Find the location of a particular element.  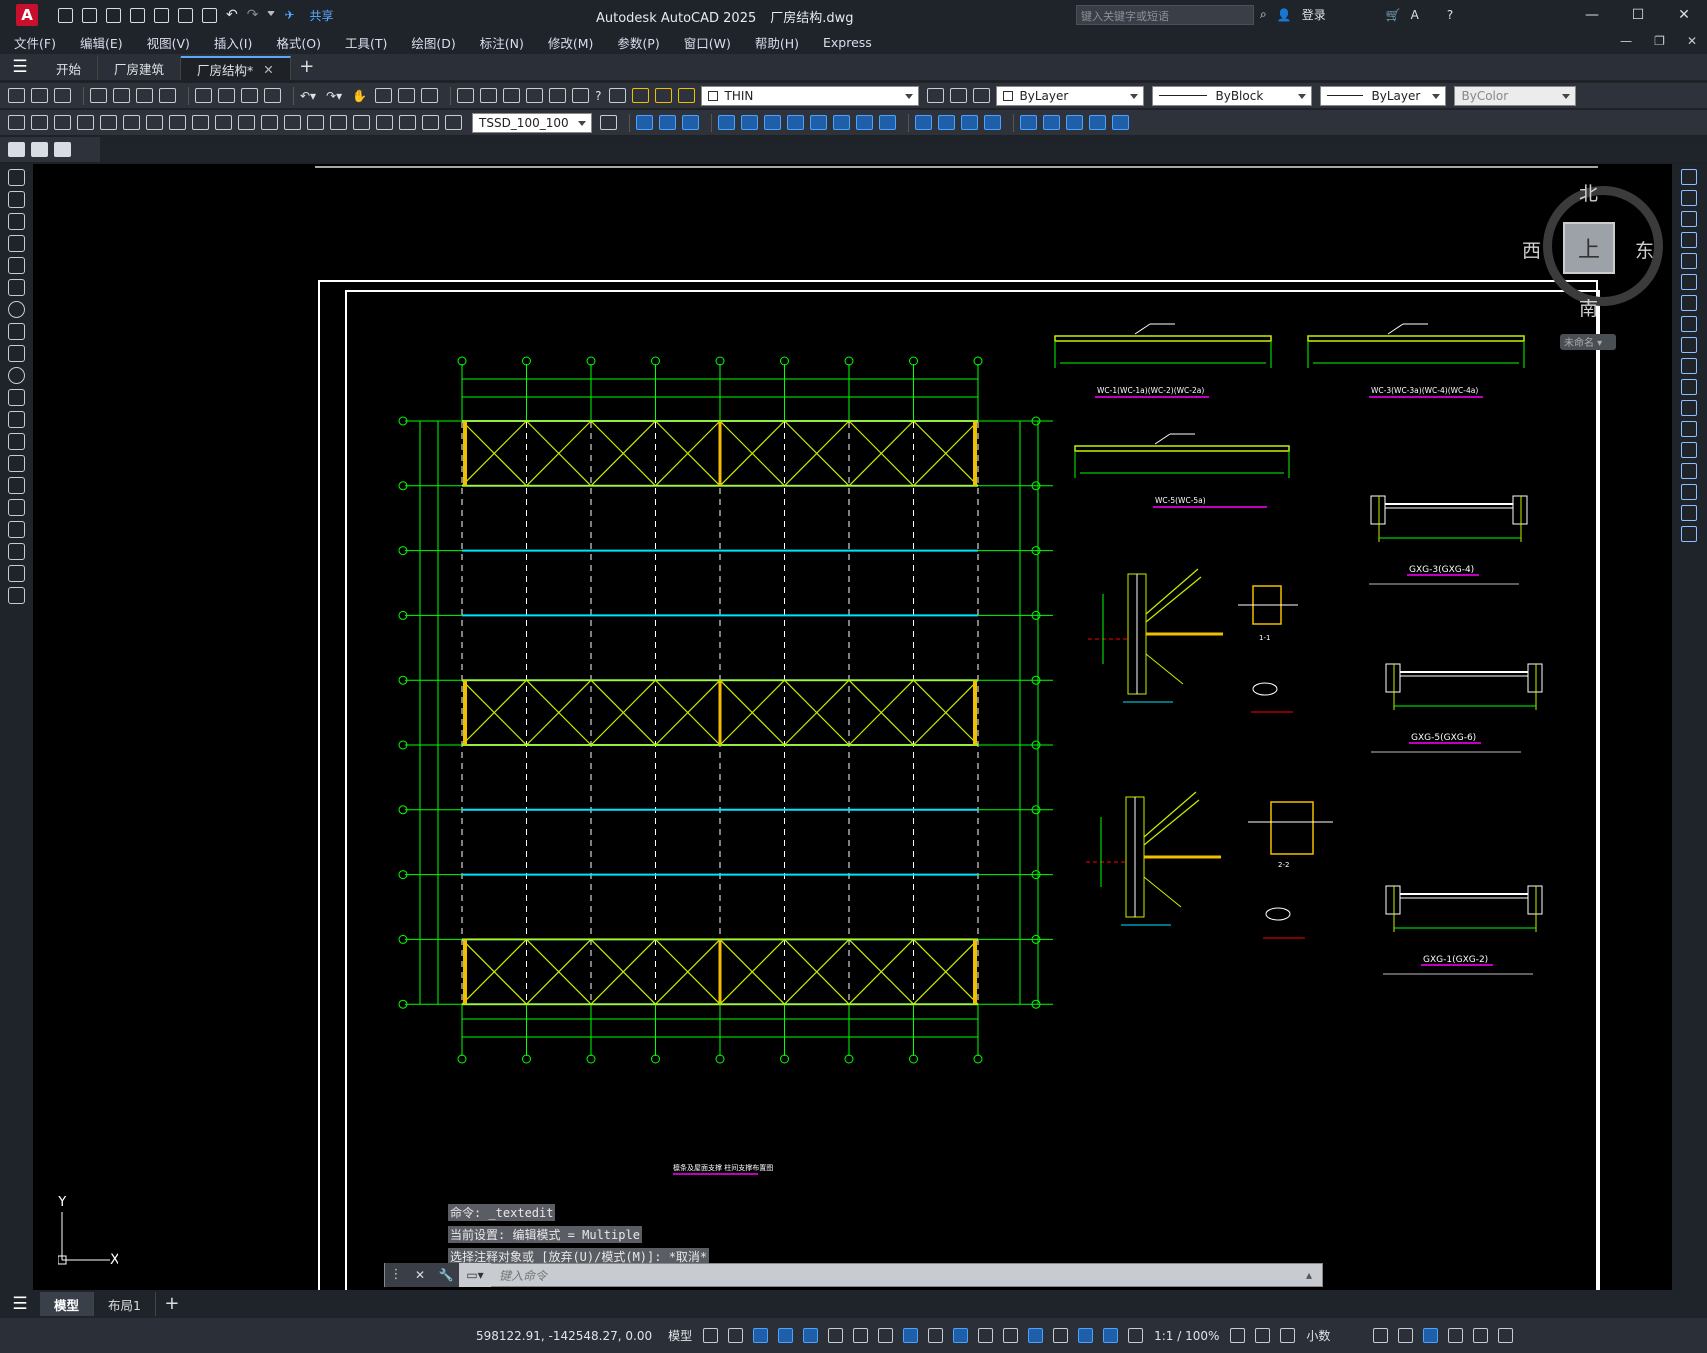

command-expand-icon: ▴ is located at coordinates (1314, 1275).